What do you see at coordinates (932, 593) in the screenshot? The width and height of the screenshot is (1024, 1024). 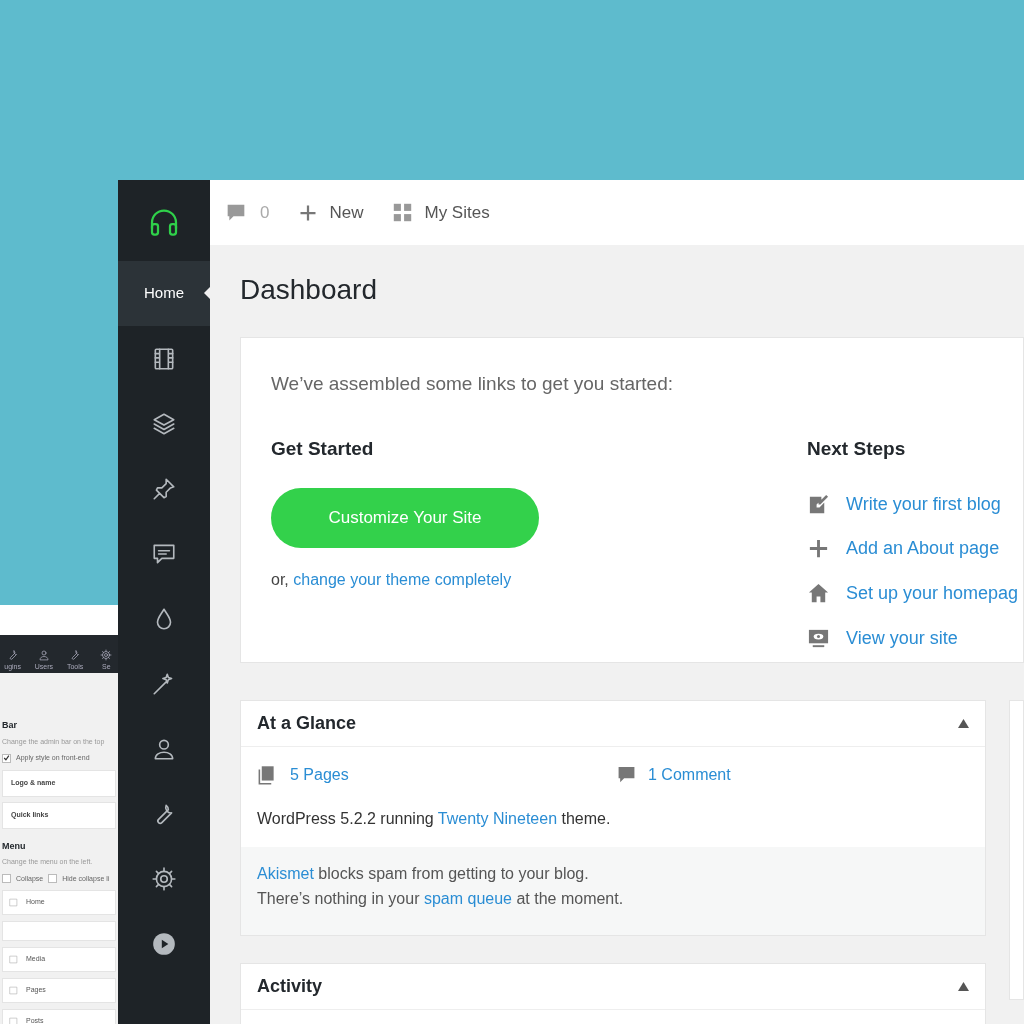 I see `next-step-link: Set up your homepag` at bounding box center [932, 593].